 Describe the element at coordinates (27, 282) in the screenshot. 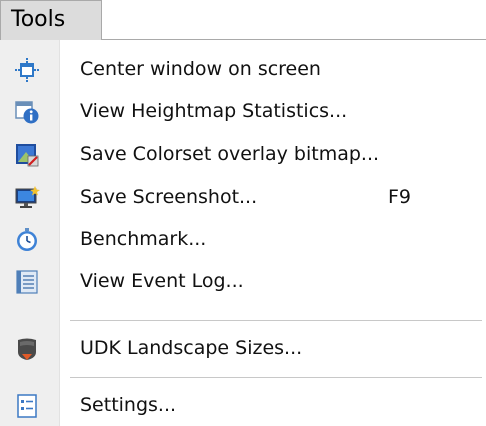

I see `event-log-icon` at that location.